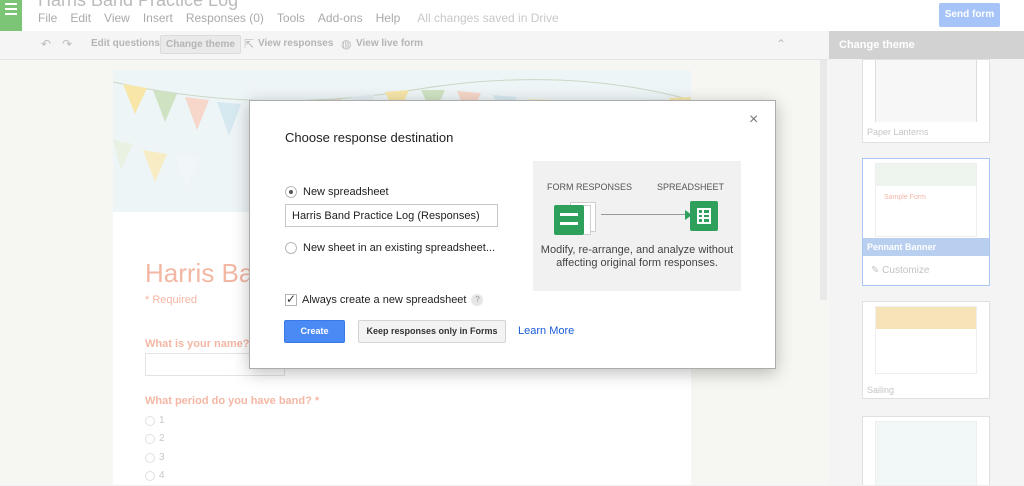 This screenshot has height=486, width=1024. Describe the element at coordinates (753, 120) in the screenshot. I see `close-icon: ×` at that location.